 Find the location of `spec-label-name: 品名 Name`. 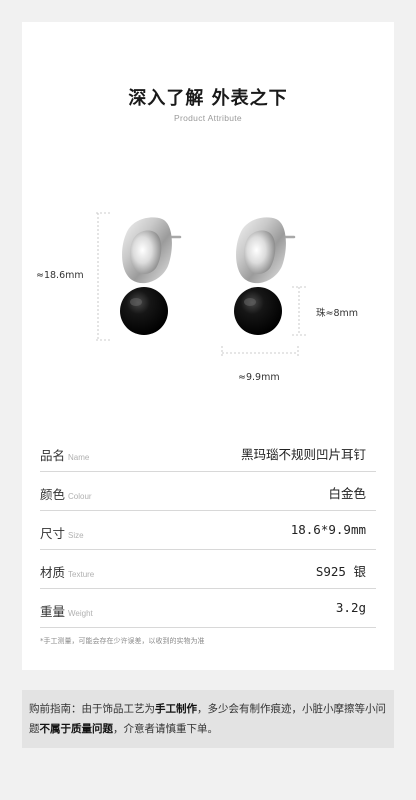

spec-label-name: 品名 Name is located at coordinates (65, 455).